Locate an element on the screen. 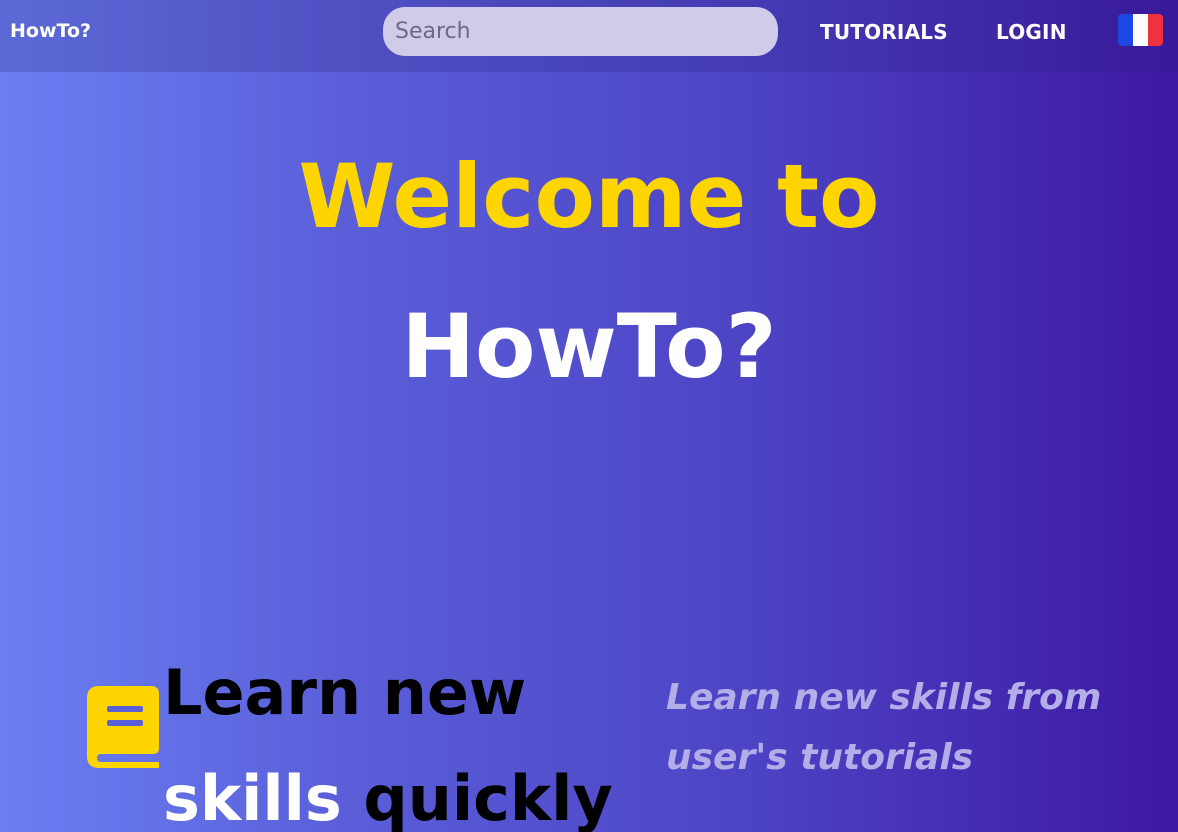  feature-title-part2: skills is located at coordinates (252, 797).